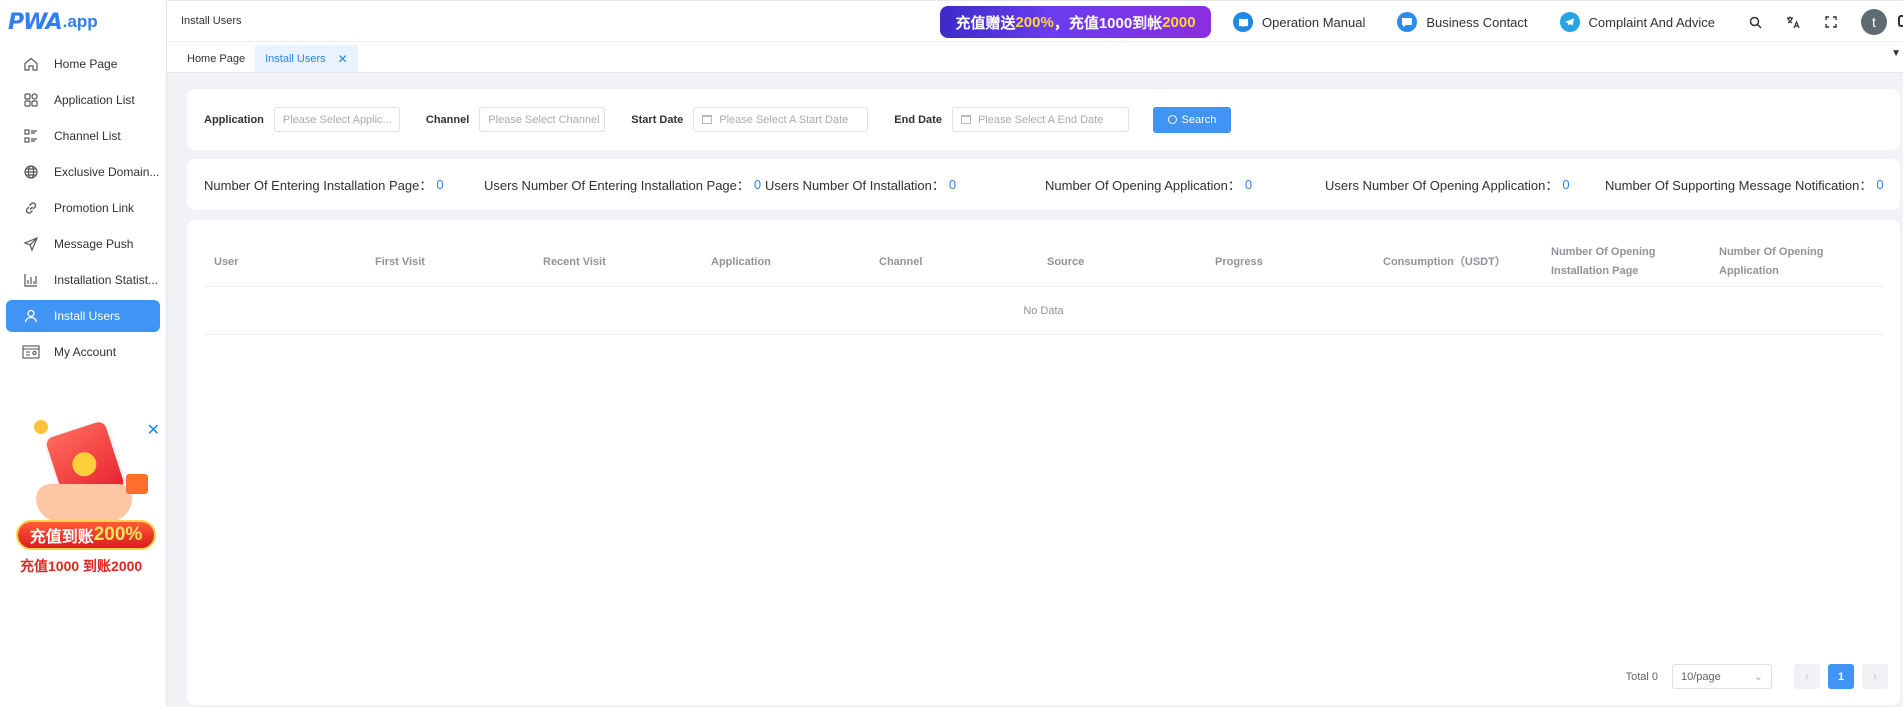 This screenshot has width=1903, height=707. I want to click on avatar: t, so click(1874, 22).